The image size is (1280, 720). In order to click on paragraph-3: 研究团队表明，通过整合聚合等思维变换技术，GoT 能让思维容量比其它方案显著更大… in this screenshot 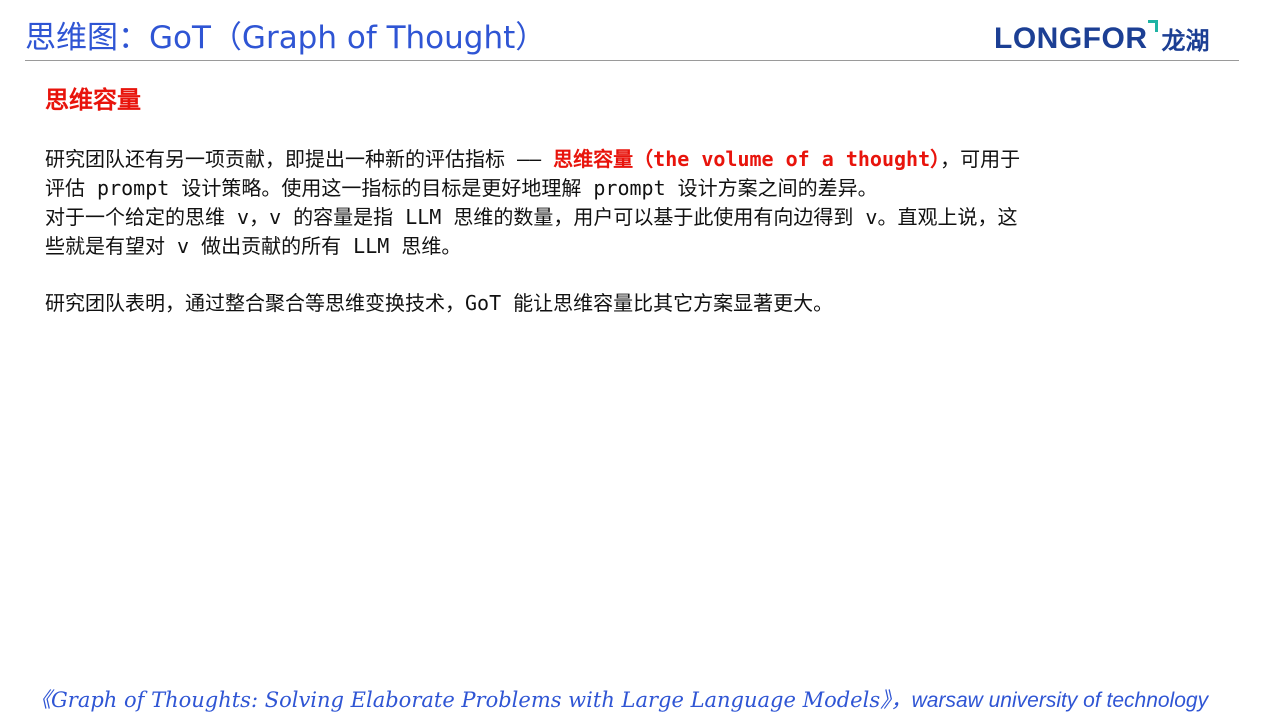, I will do `click(439, 303)`.